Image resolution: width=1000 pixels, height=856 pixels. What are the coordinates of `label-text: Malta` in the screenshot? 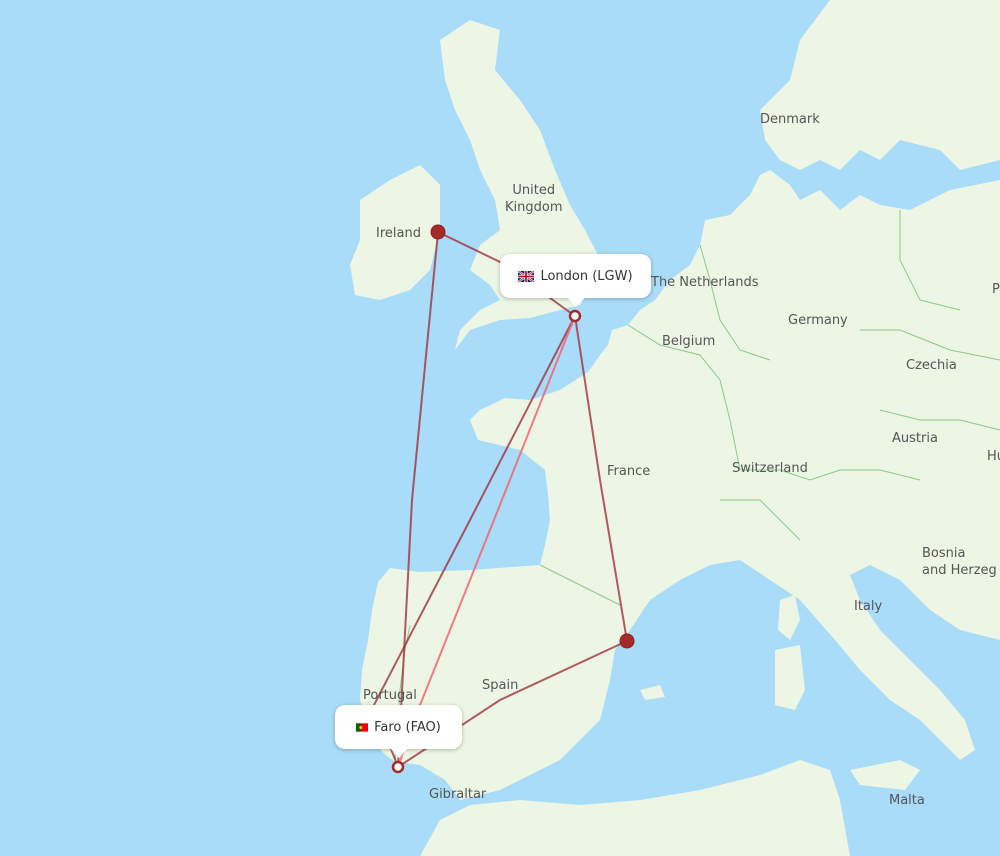 It's located at (907, 800).